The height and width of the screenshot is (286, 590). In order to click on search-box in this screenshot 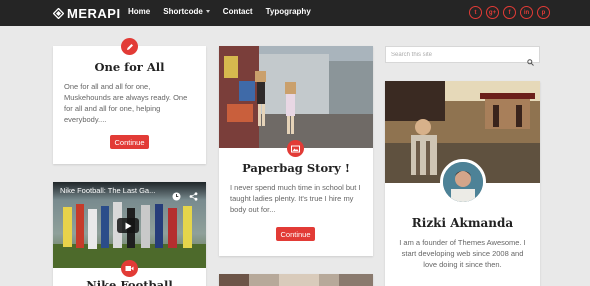, I will do `click(462, 56)`.